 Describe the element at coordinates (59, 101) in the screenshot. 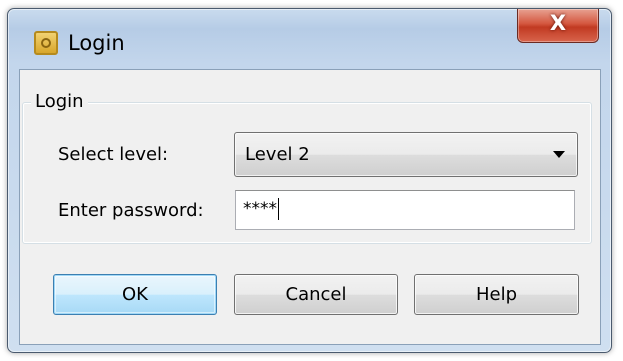

I see `groupbox-legend: Login` at that location.